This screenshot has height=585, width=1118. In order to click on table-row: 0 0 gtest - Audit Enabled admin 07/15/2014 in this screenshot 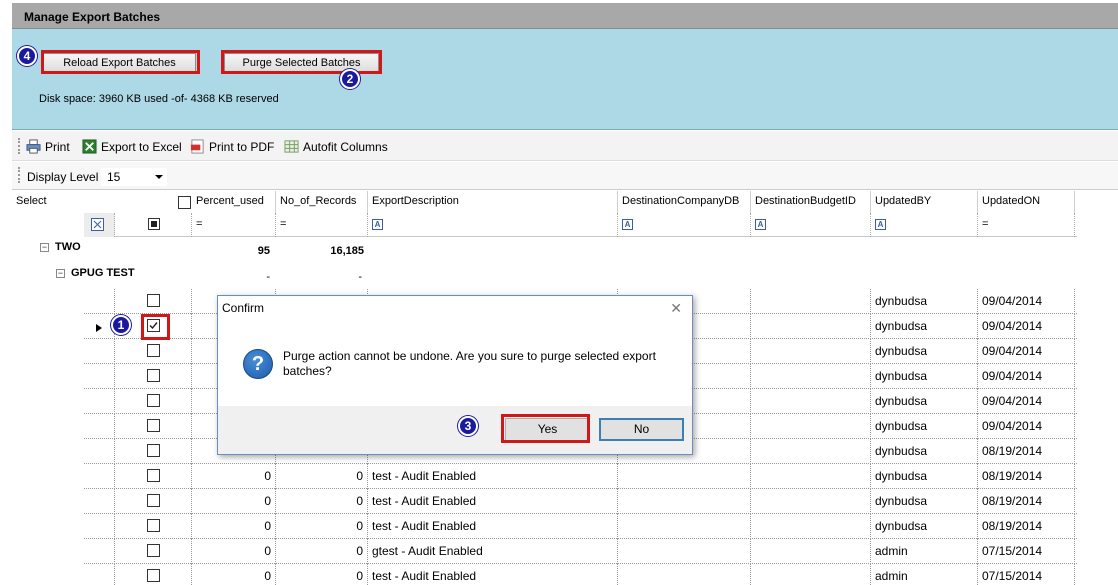, I will do `click(580, 551)`.